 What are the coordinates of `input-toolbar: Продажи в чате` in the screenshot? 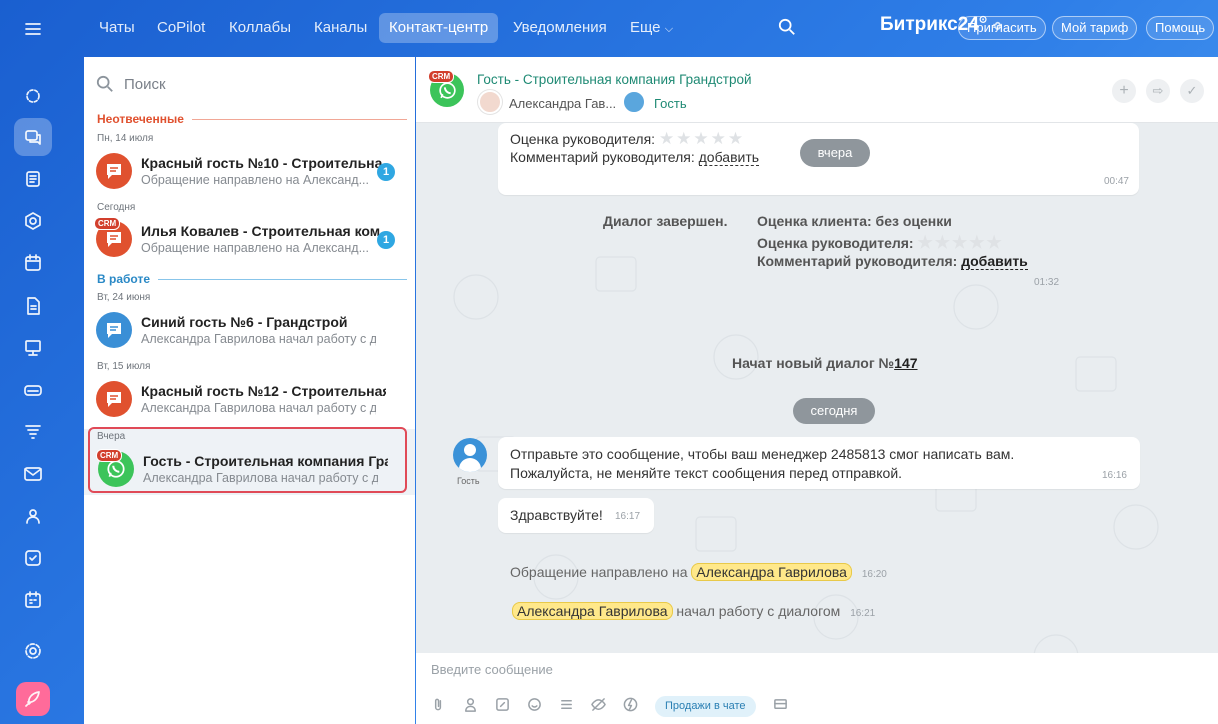 It's located at (609, 706).